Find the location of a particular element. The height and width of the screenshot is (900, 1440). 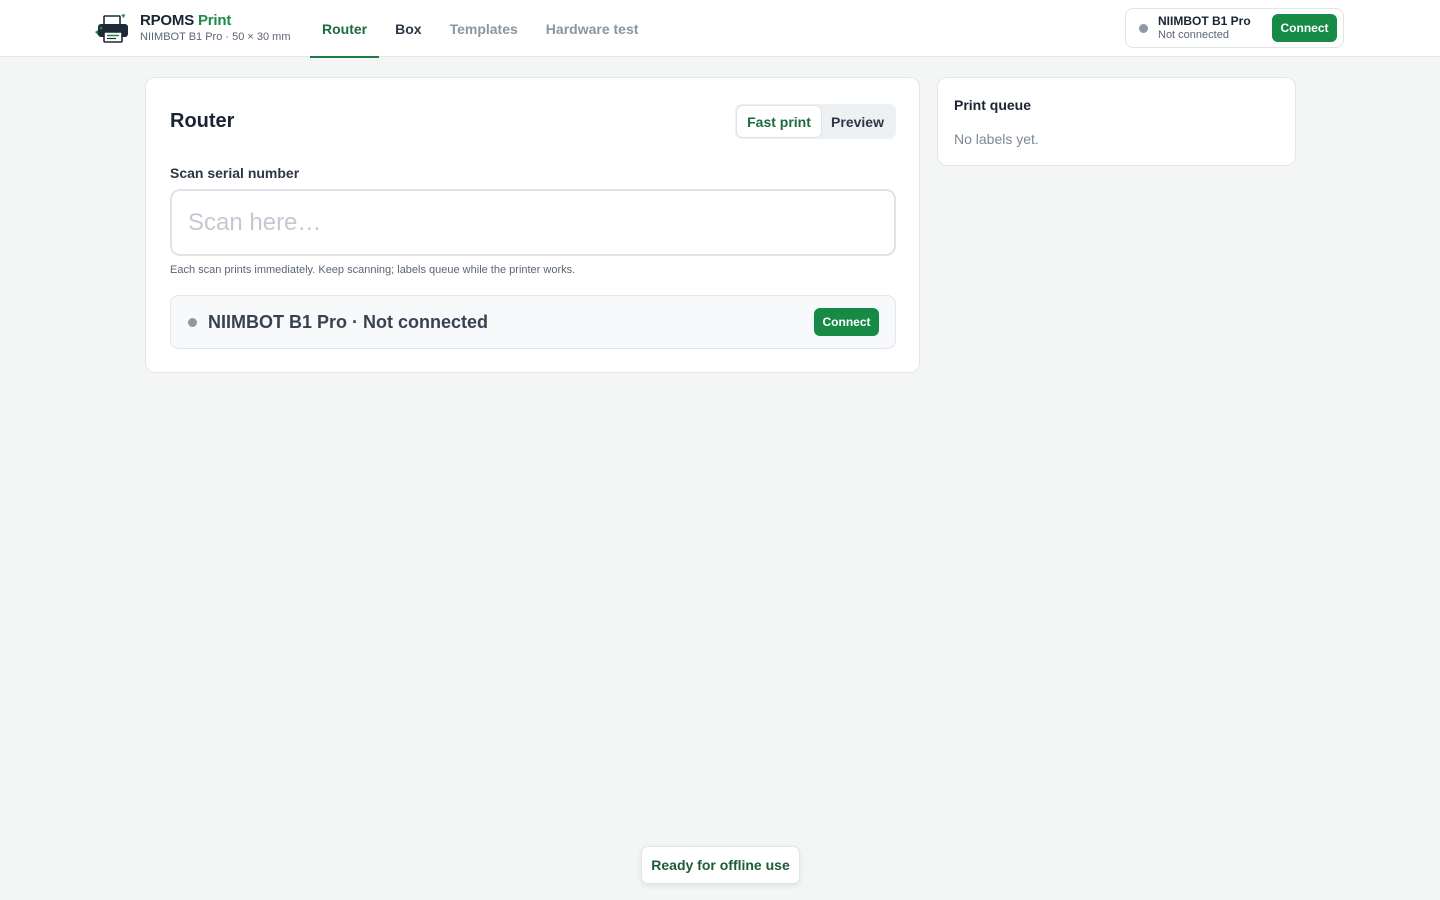

printer-status-row: NIIMBOT B1 Pro · Not connected Connect is located at coordinates (533, 322).